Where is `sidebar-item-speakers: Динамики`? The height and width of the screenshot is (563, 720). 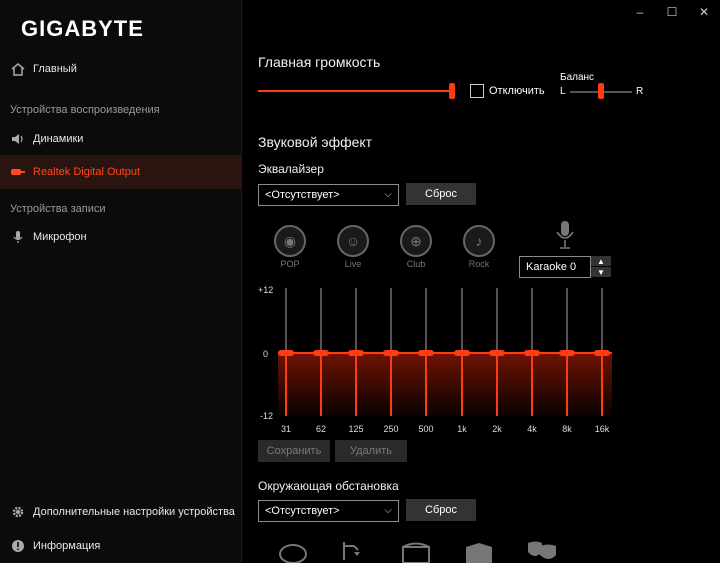 sidebar-item-speakers: Динамики is located at coordinates (121, 139).